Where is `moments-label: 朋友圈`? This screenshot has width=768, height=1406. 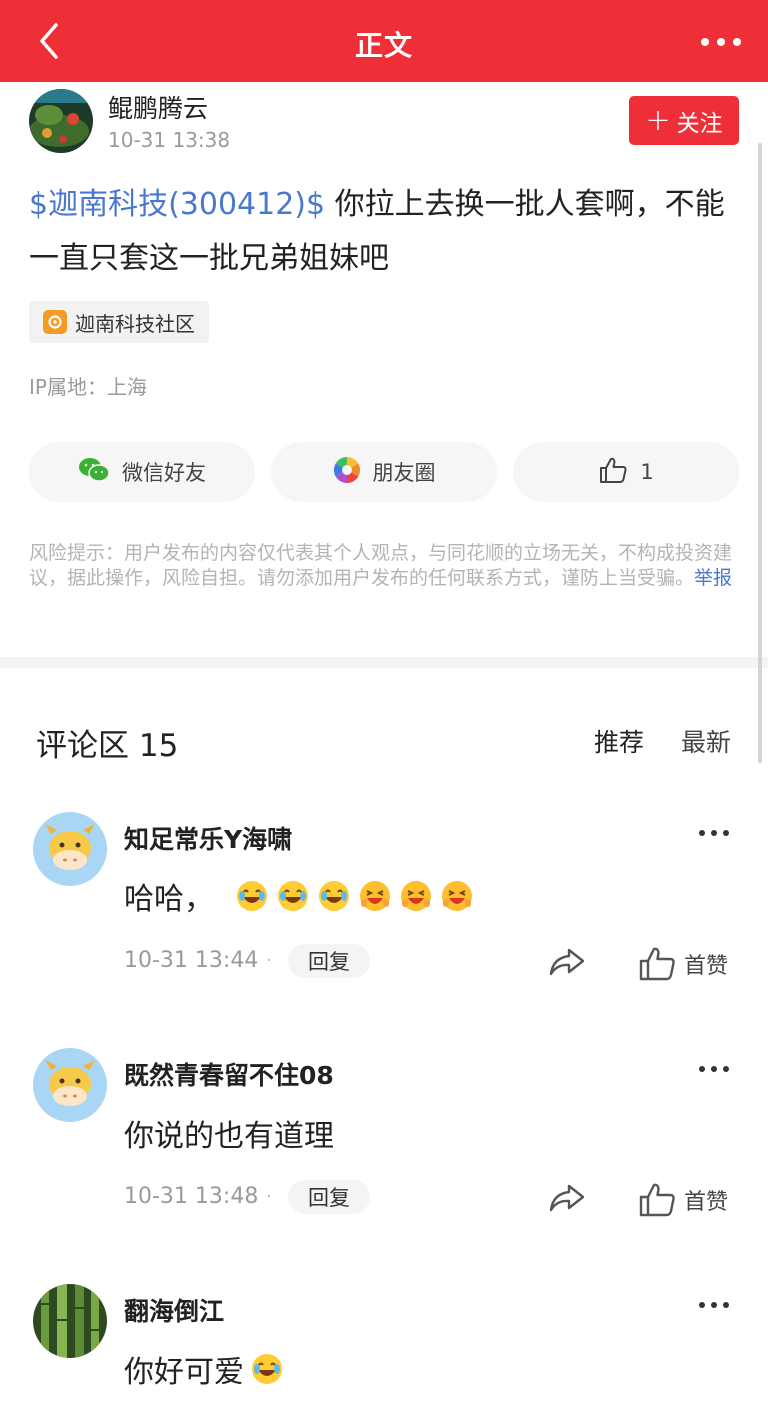
moments-label: 朋友圈 is located at coordinates (404, 473).